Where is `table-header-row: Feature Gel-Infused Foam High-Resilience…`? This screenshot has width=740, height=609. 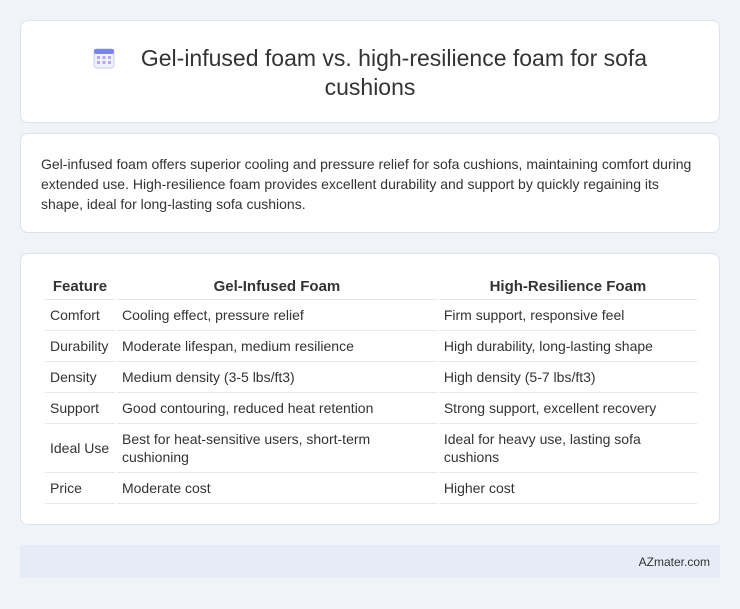
table-header-row: Feature Gel-Infused Foam High-Resilience… is located at coordinates (371, 287).